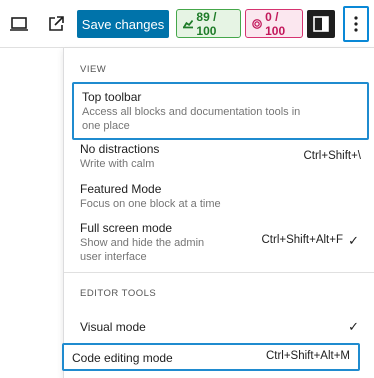  I want to click on menu-item-code-editing-mode: Code editing mode Ctrl+Shift+Alt+M, so click(211, 357).